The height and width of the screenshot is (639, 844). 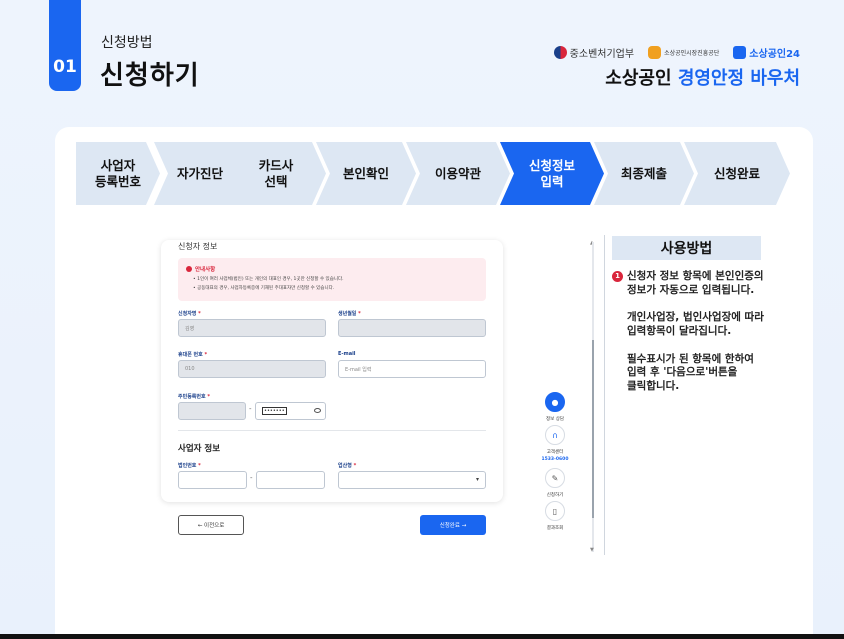 I want to click on submit-button: 신청완료 →, so click(x=453, y=525).